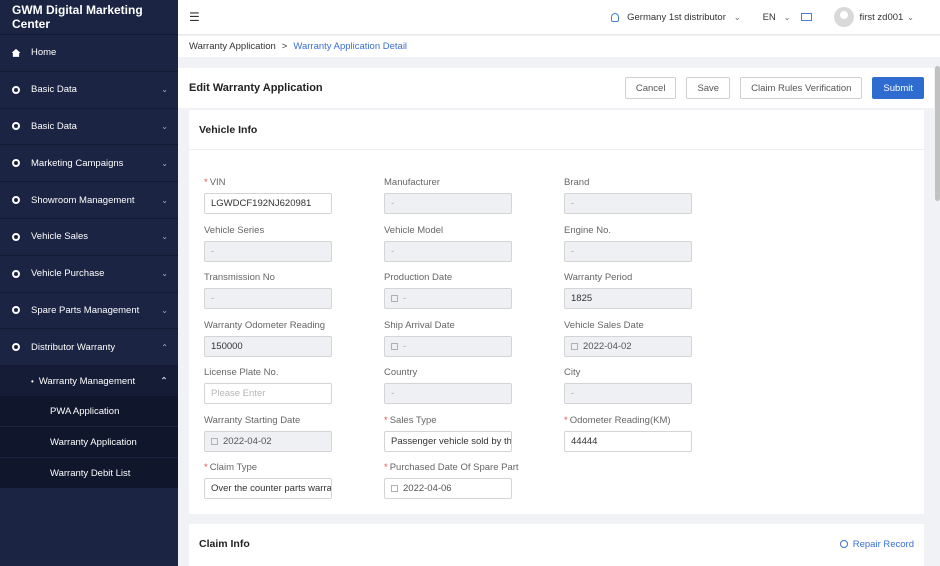  Describe the element at coordinates (607, 346) in the screenshot. I see `vehicle-sales-date-value: 2022-04-02` at that location.